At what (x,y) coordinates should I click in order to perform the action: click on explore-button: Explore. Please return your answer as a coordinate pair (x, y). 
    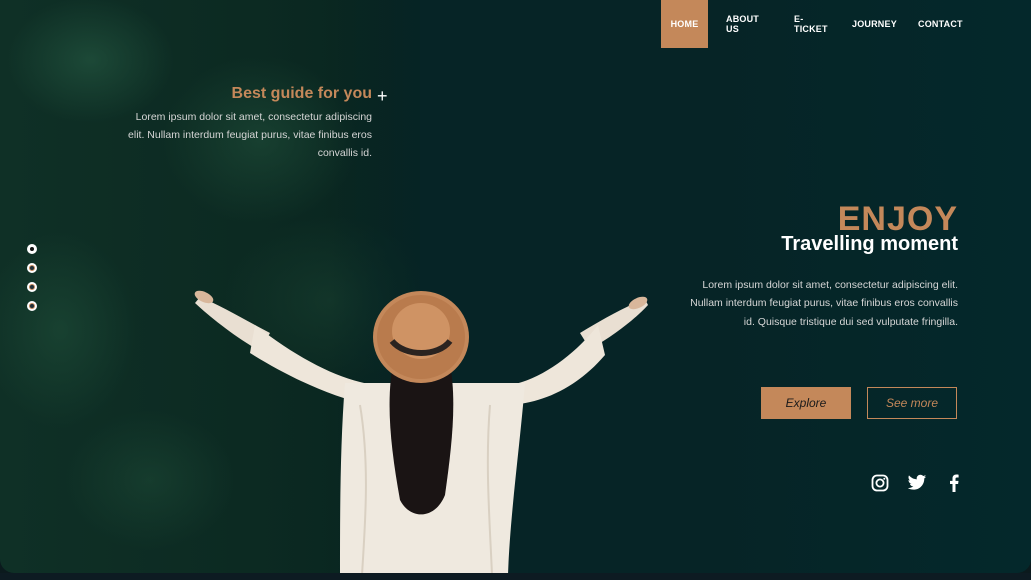
    Looking at the image, I should click on (806, 403).